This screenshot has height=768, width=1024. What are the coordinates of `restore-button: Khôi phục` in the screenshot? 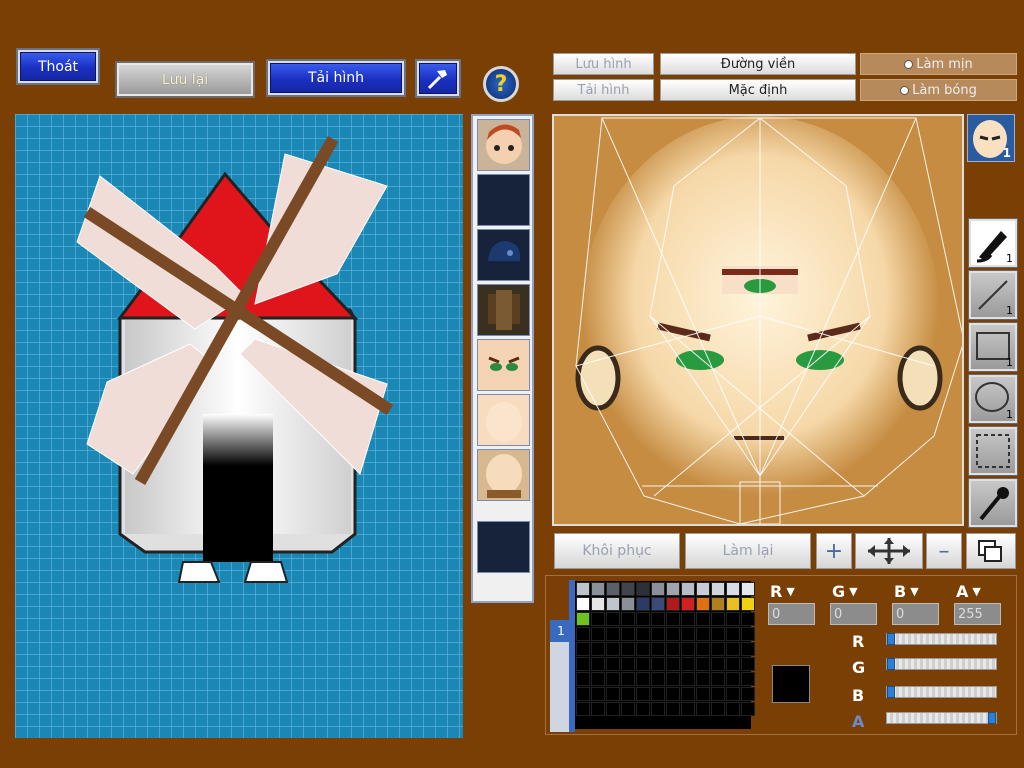 It's located at (617, 551).